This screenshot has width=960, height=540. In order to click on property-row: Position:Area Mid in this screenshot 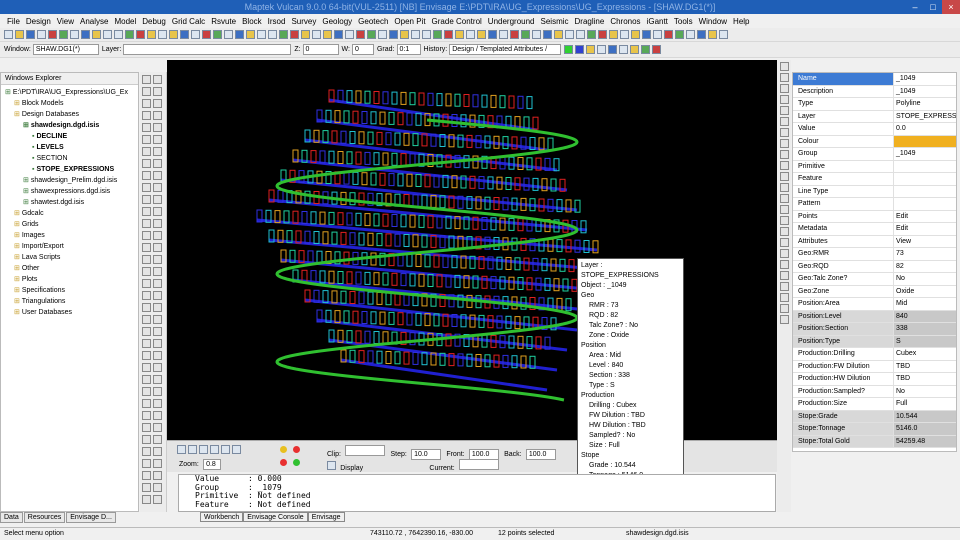, I will do `click(874, 304)`.